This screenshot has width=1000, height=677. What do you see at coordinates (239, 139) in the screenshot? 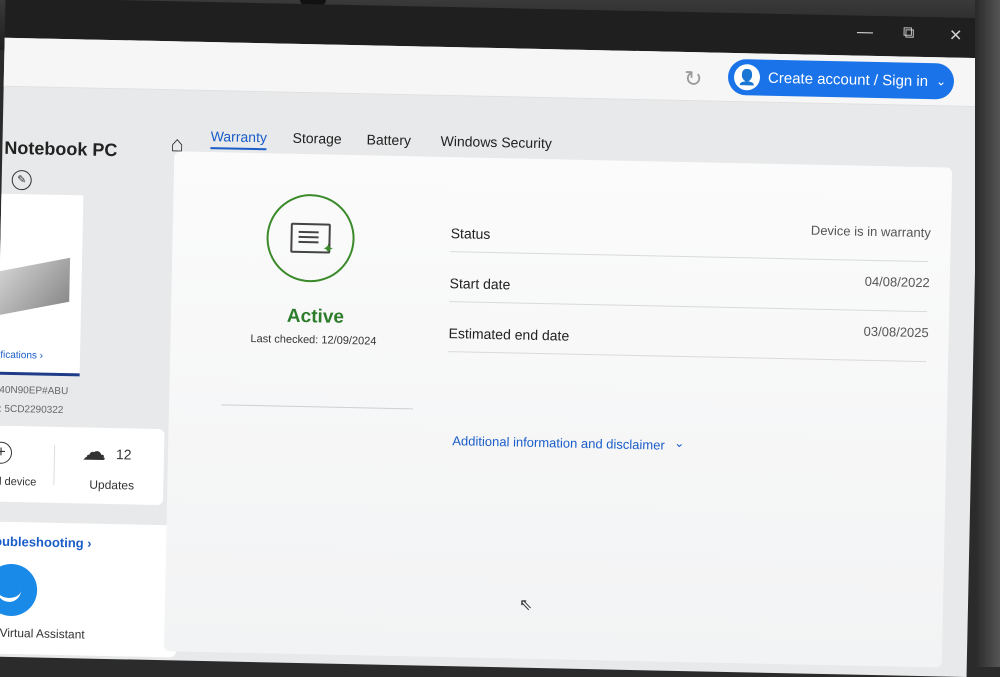
I see `tab-warranty: Warranty` at bounding box center [239, 139].